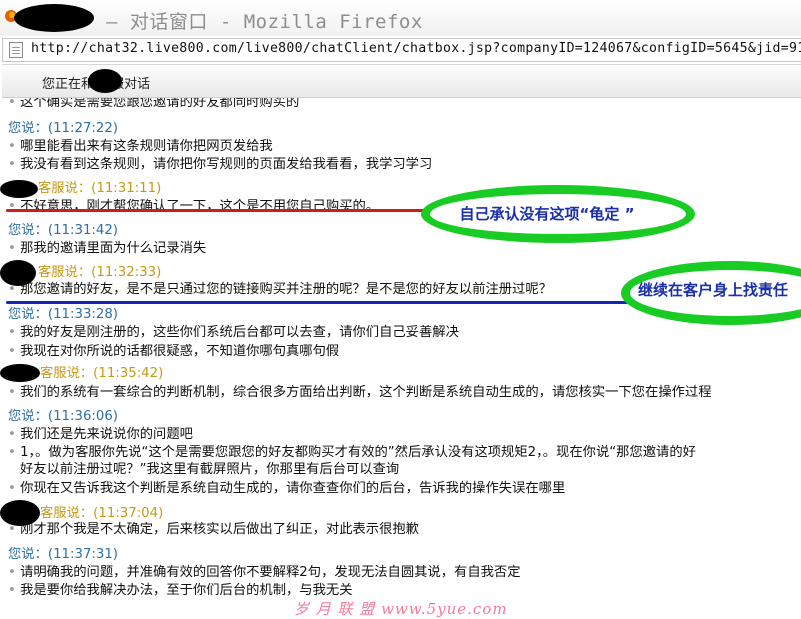  I want to click on chat-message: • 我们还是先来说说你的问题吧, so click(100, 434).